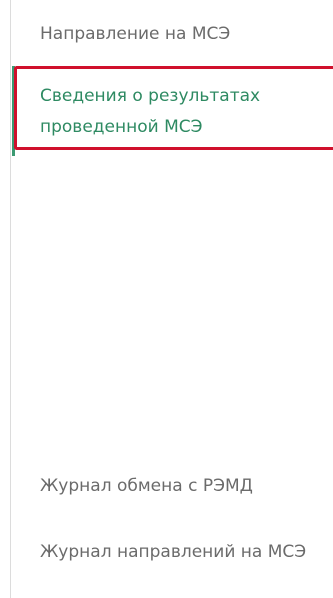  What do you see at coordinates (173, 552) in the screenshot?
I see `sidebar-item-label: Журнал направлений на МСЭ` at bounding box center [173, 552].